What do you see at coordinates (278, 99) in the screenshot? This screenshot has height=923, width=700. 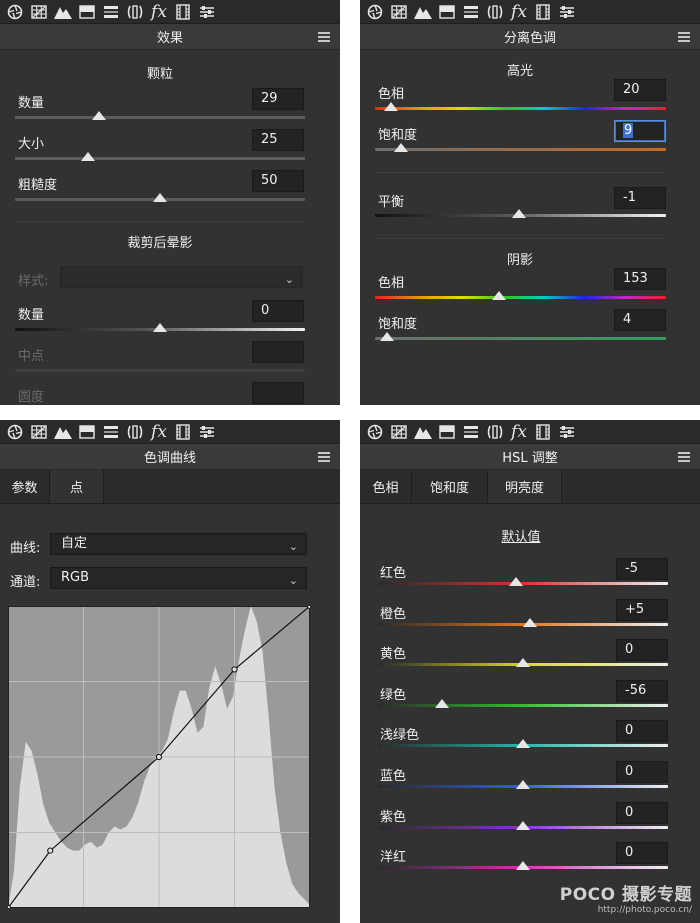 I see `grain-amount-input: 29` at bounding box center [278, 99].